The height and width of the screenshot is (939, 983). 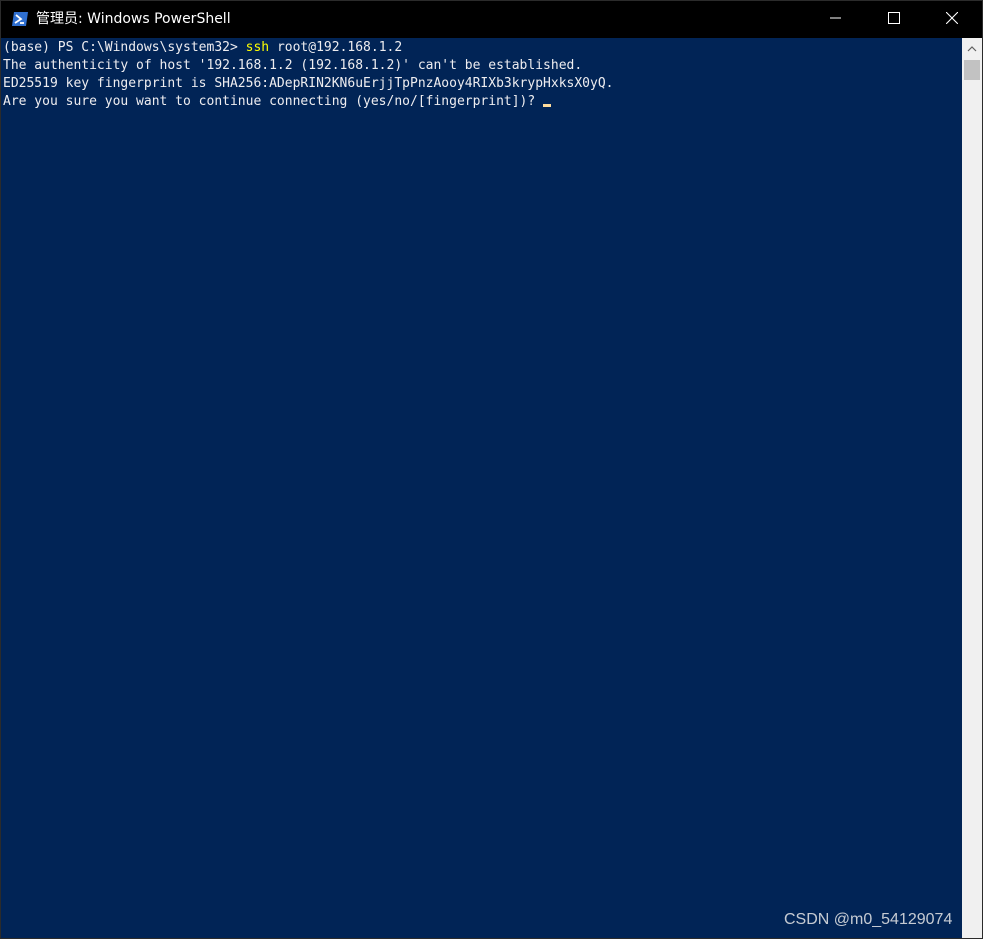 I want to click on scroll-up-button, so click(x=972, y=48).